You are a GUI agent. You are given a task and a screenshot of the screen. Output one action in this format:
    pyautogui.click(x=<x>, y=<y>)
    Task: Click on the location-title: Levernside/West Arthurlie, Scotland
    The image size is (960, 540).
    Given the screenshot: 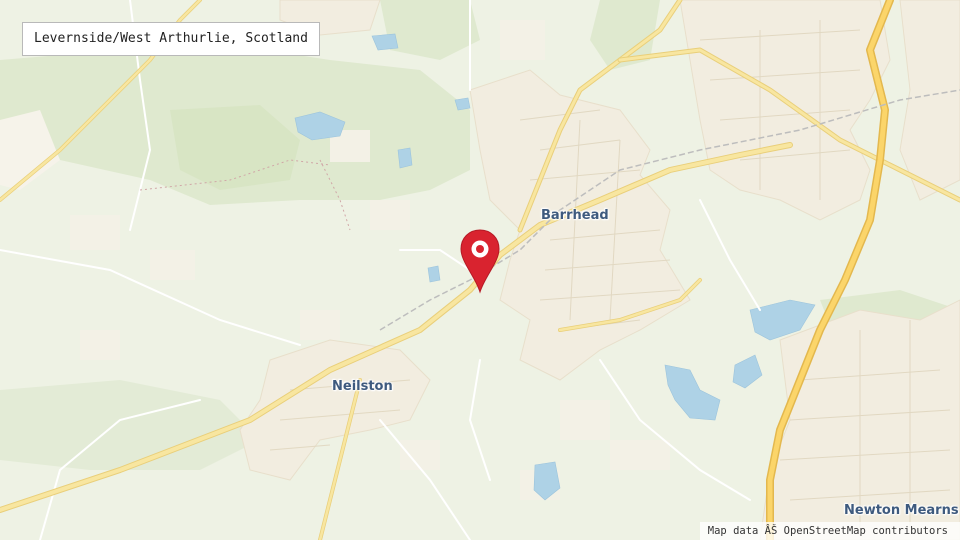 What is the action you would take?
    pyautogui.click(x=171, y=39)
    